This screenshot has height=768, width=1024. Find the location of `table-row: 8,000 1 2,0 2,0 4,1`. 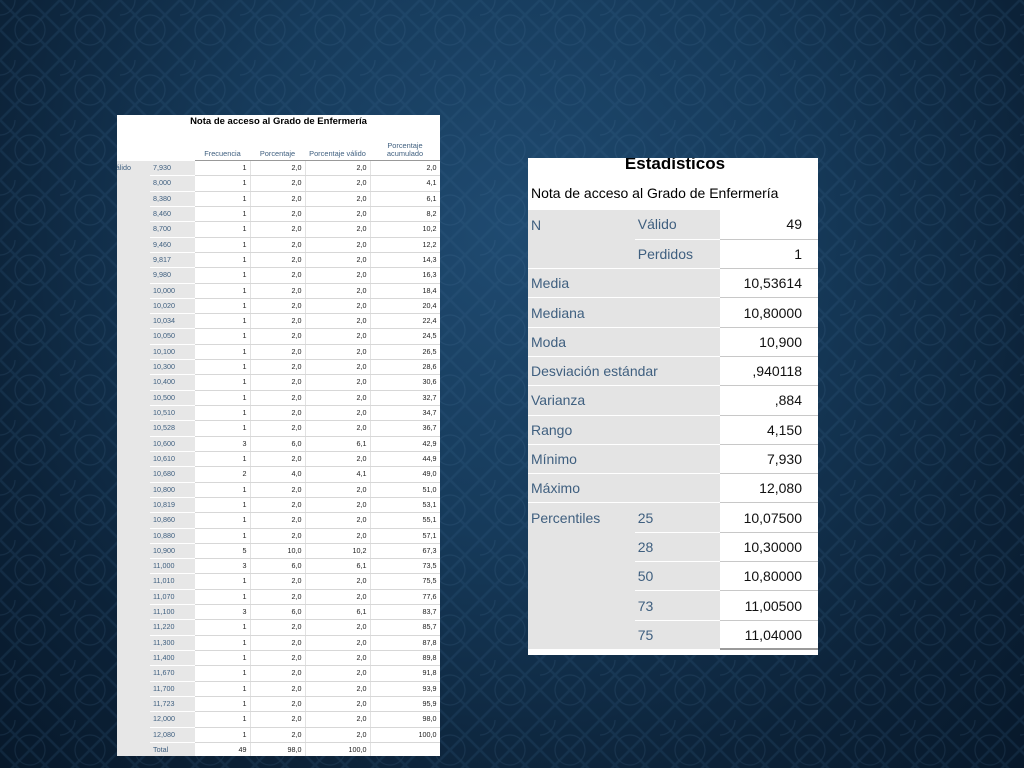

table-row: 8,000 1 2,0 2,0 4,1 is located at coordinates (278, 183).